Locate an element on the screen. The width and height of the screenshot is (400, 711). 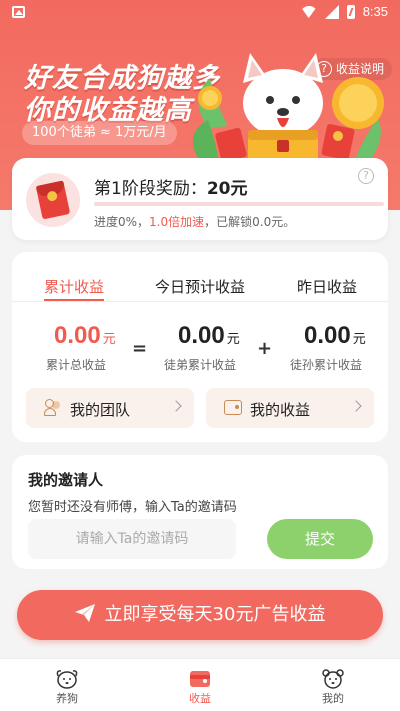
tabs-divider is located at coordinates (200, 301).